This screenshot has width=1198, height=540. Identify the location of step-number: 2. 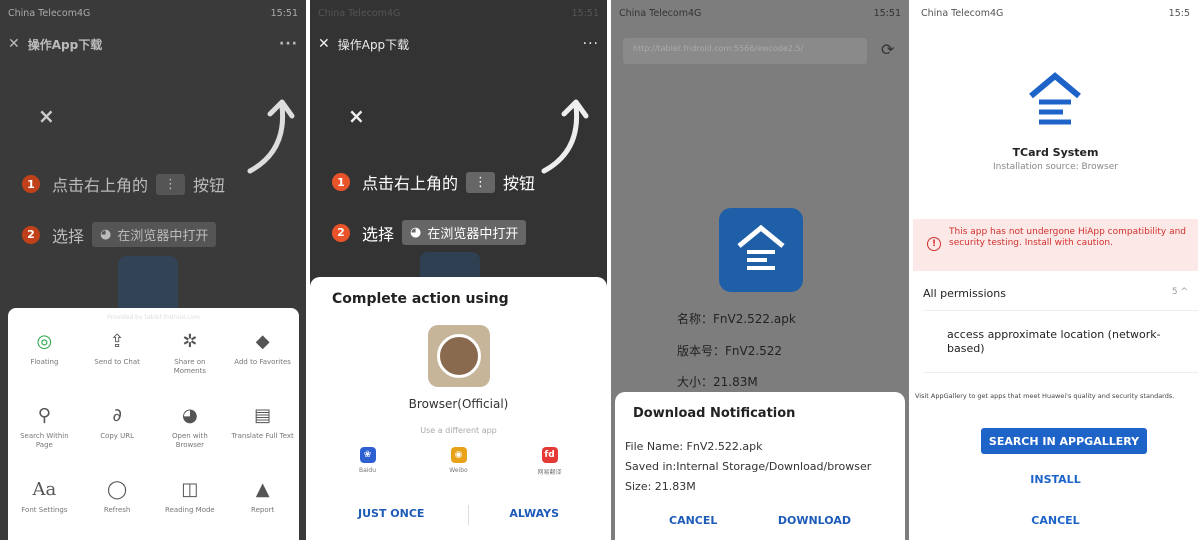
(31, 234).